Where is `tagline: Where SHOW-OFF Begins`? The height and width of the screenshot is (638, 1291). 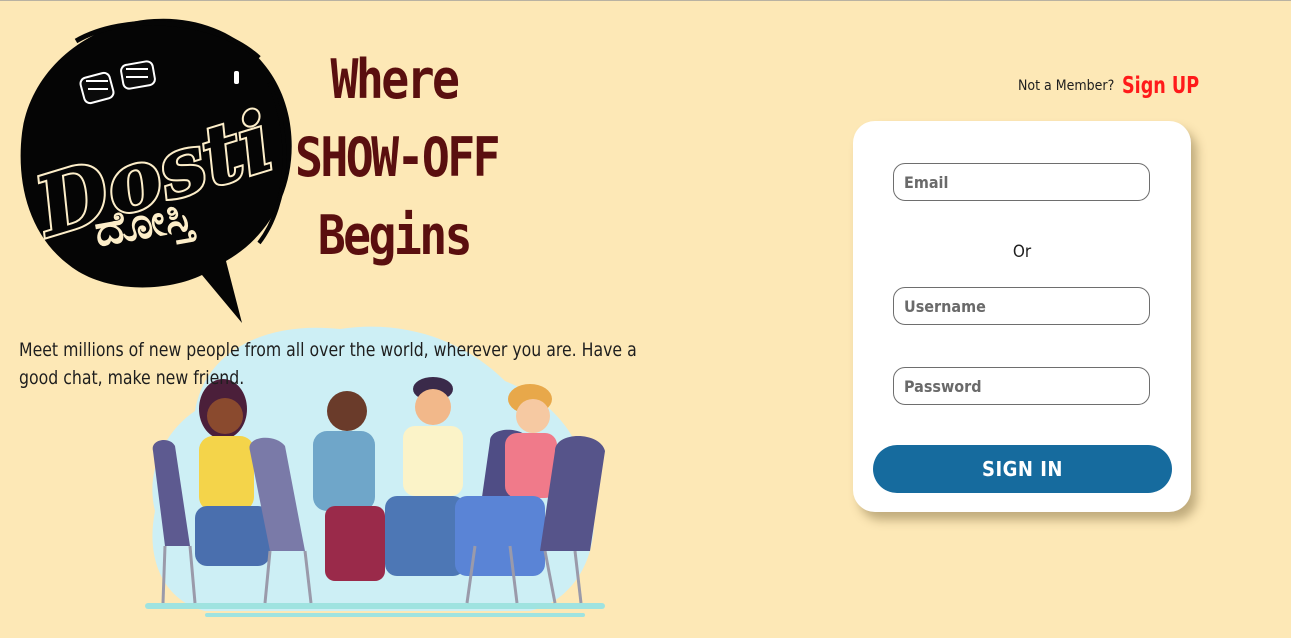 tagline: Where SHOW-OFF Begins is located at coordinates (398, 158).